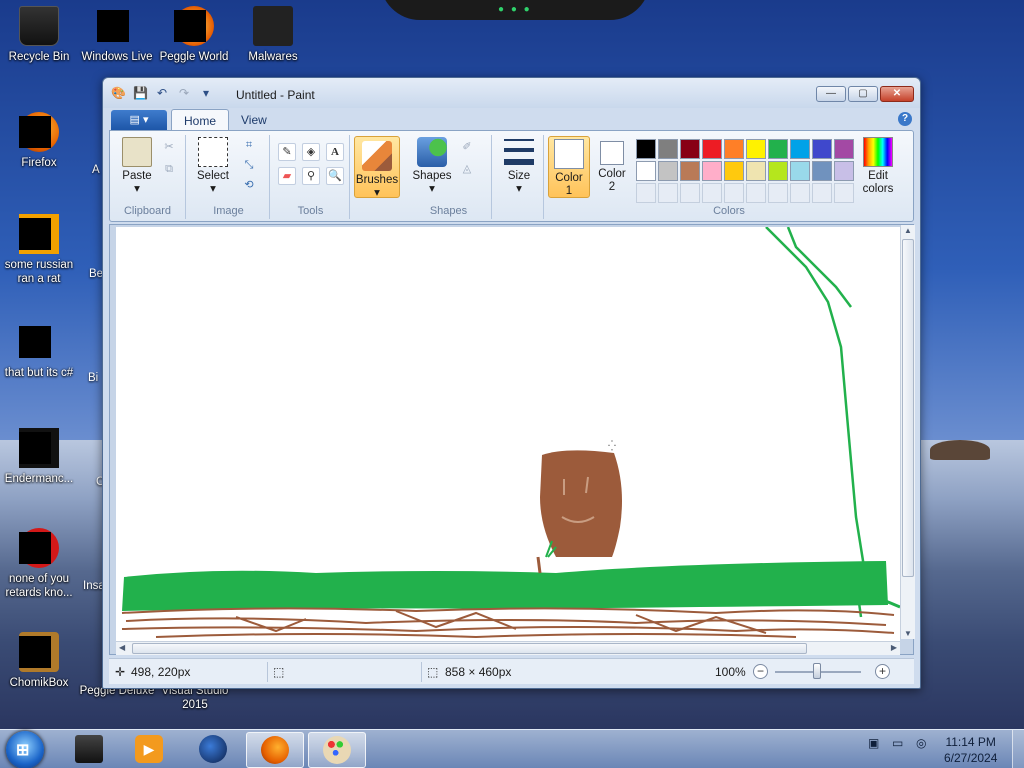  What do you see at coordinates (894, 647) in the screenshot?
I see `scroll-right-icon: ▶` at bounding box center [894, 647].